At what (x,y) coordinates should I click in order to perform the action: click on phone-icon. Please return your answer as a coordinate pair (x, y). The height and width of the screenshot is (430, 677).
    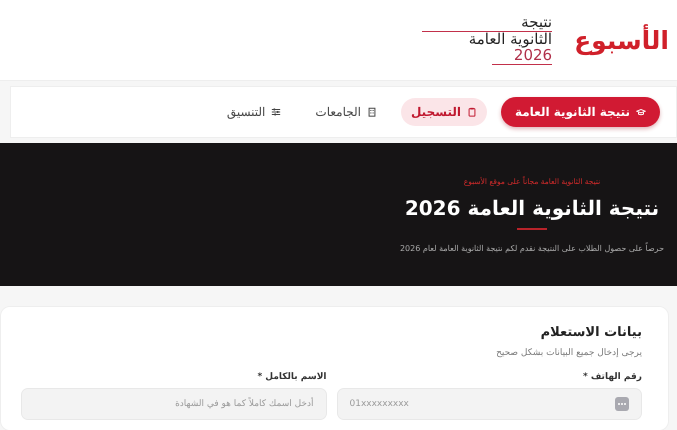
    Looking at the image, I should click on (622, 404).